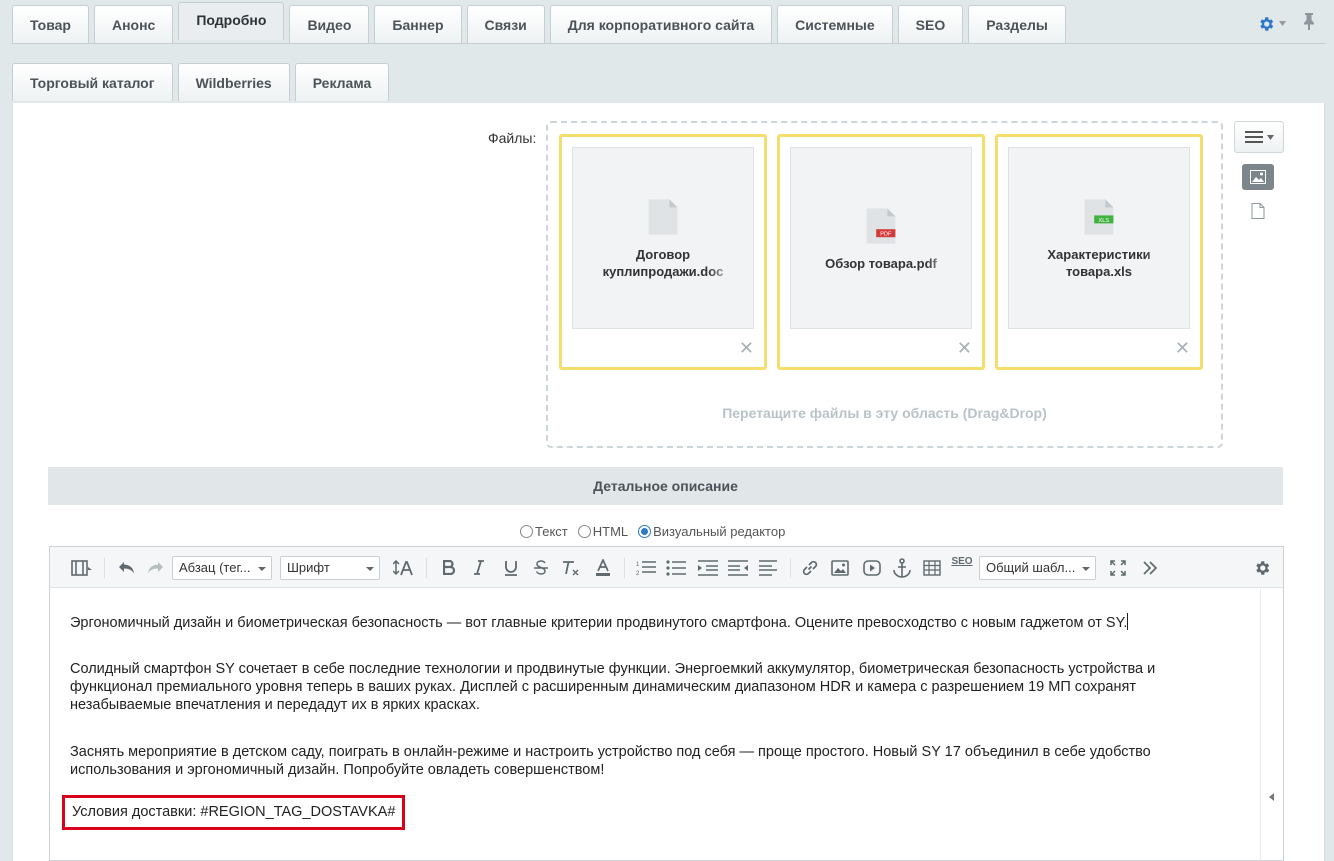  I want to click on file-preview: XLS Характеристики товара.xls, so click(1099, 238).